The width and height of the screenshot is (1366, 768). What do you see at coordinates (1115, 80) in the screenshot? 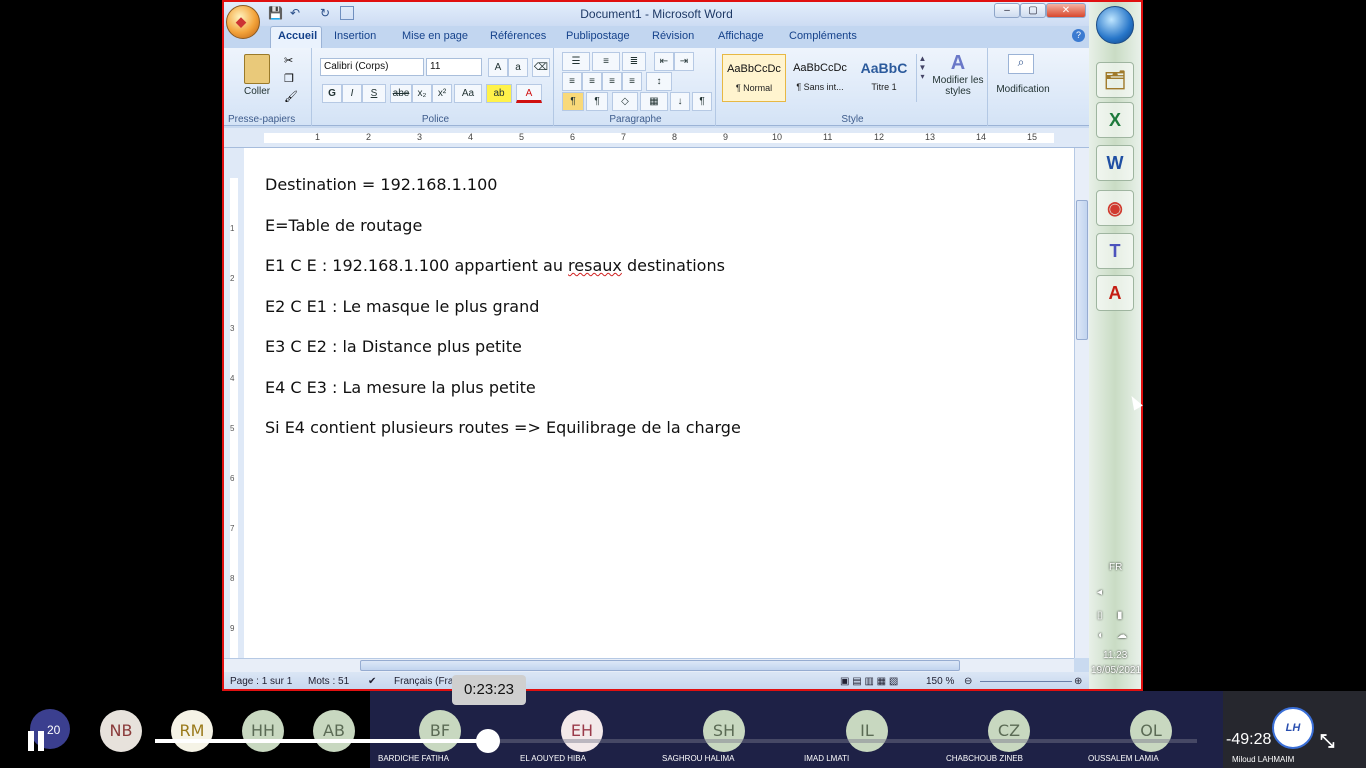
I see `file-explorer-icon: 🗂` at bounding box center [1115, 80].